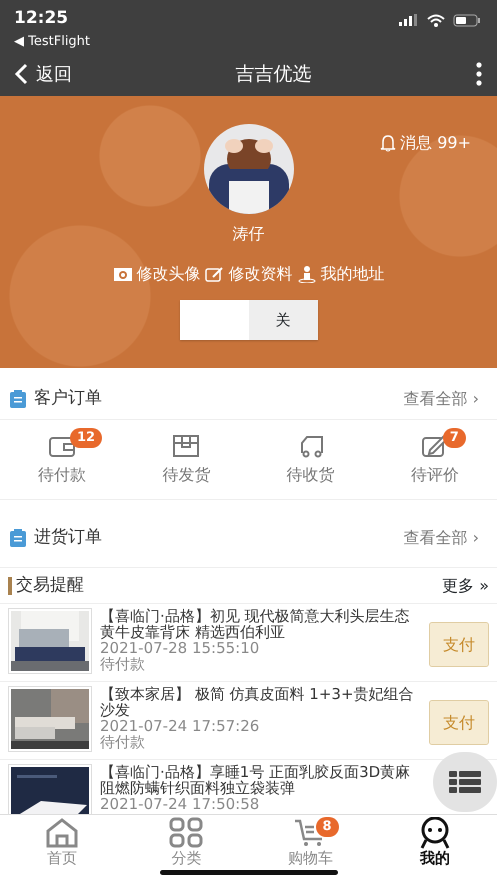 Image resolution: width=497 pixels, height=883 pixels. Describe the element at coordinates (68, 398) in the screenshot. I see `section-title: 客户订单` at that location.